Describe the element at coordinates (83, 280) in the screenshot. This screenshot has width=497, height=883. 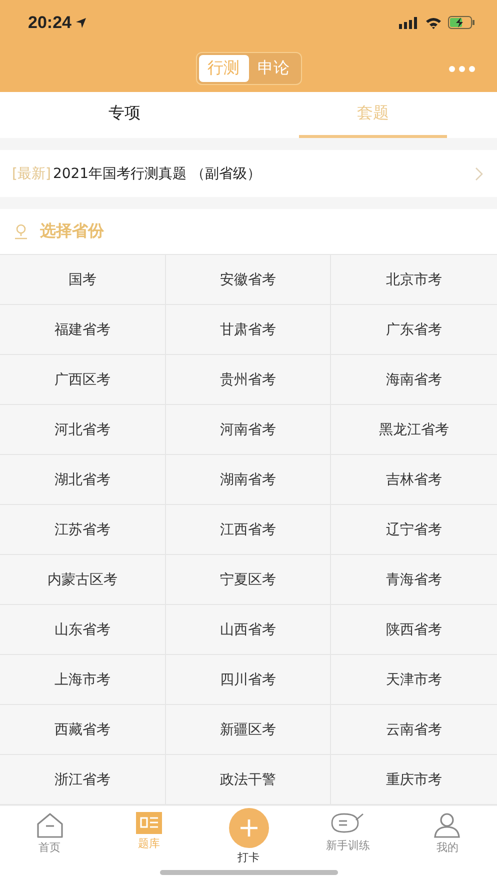
I see `province-button: 国考` at that location.